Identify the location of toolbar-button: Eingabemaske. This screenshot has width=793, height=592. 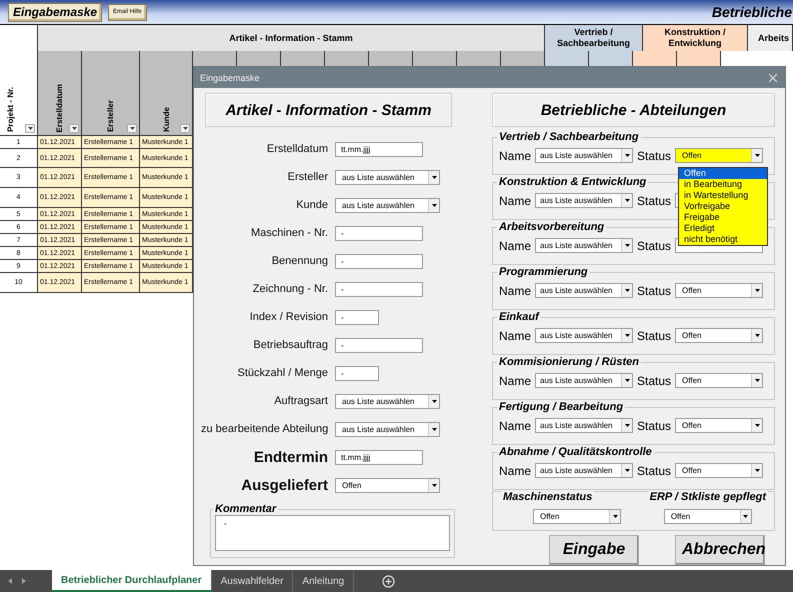
(55, 12).